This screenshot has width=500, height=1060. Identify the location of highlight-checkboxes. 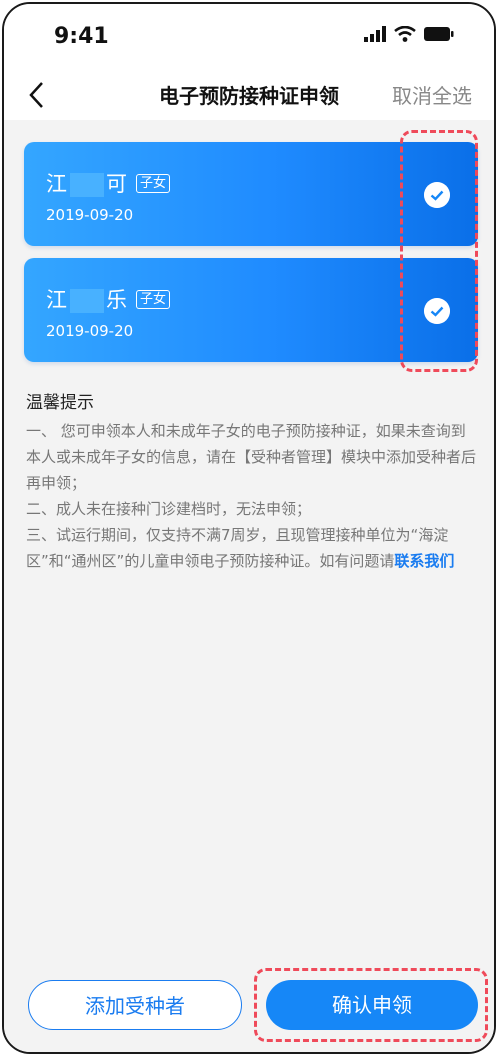
(439, 251).